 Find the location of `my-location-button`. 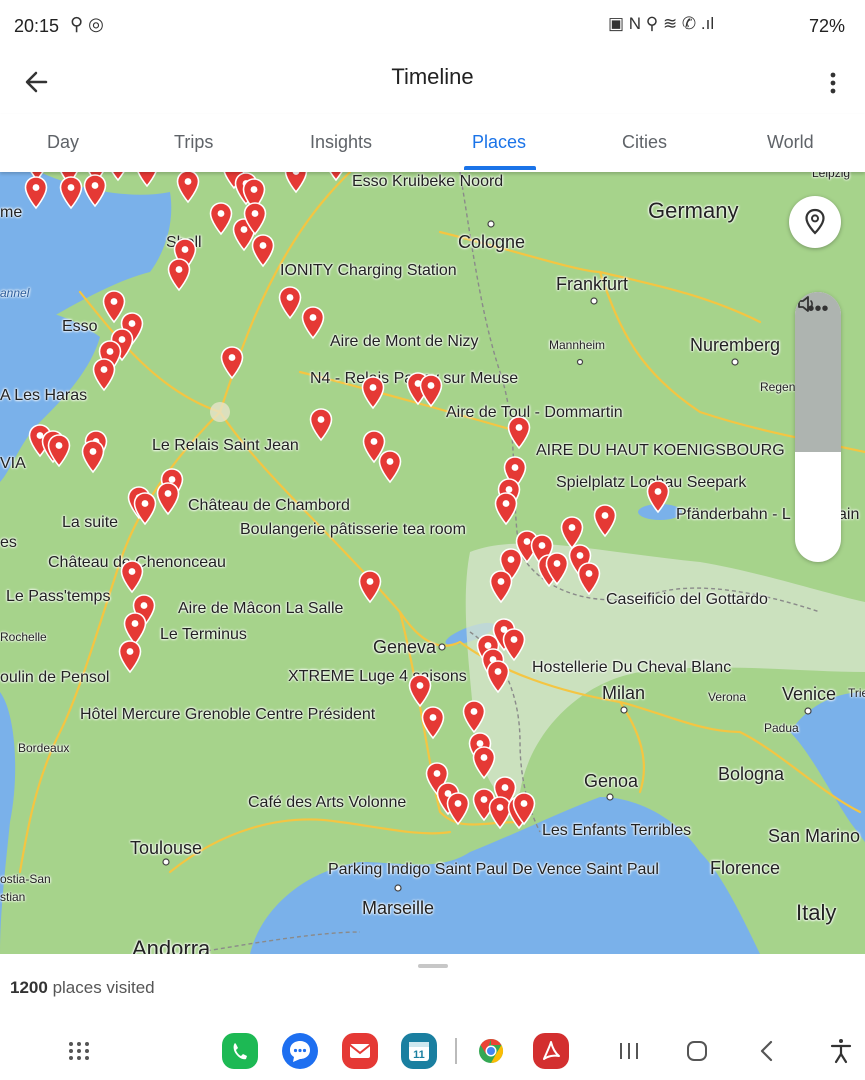

my-location-button is located at coordinates (815, 222).